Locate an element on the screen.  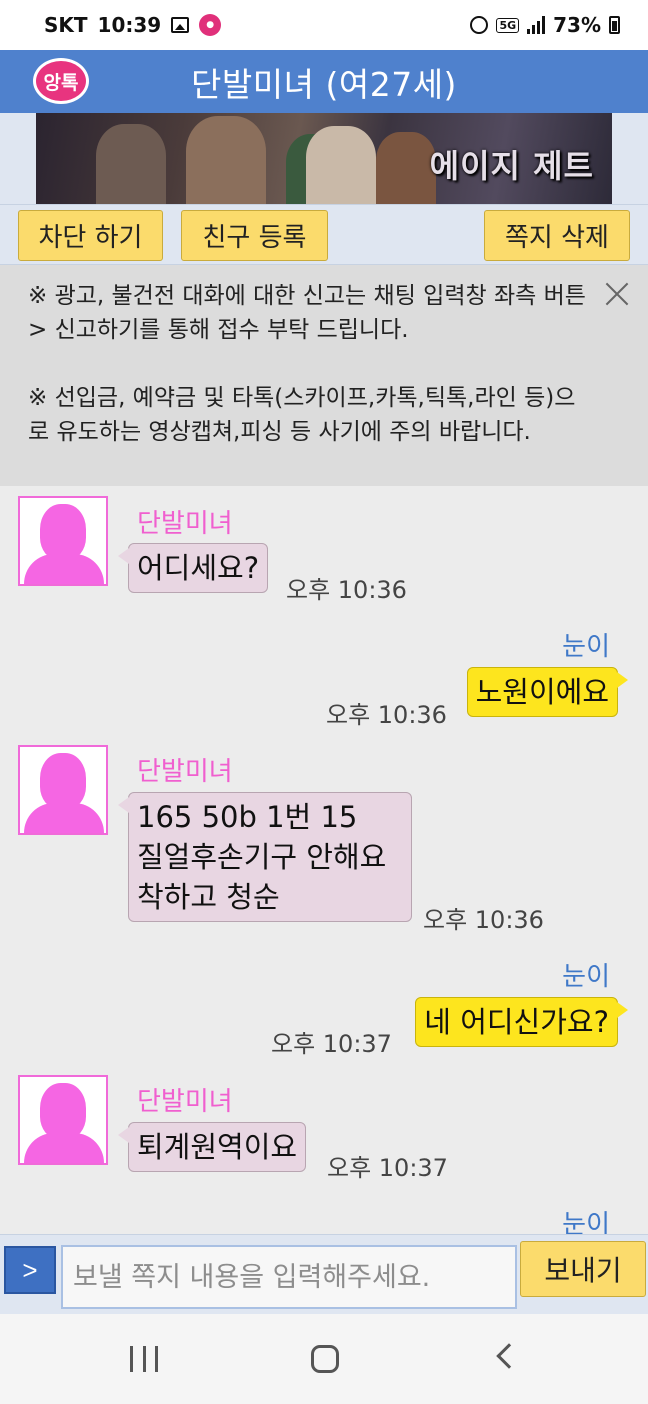
banner-title: 에이지 제트 is located at coordinates (511, 166).